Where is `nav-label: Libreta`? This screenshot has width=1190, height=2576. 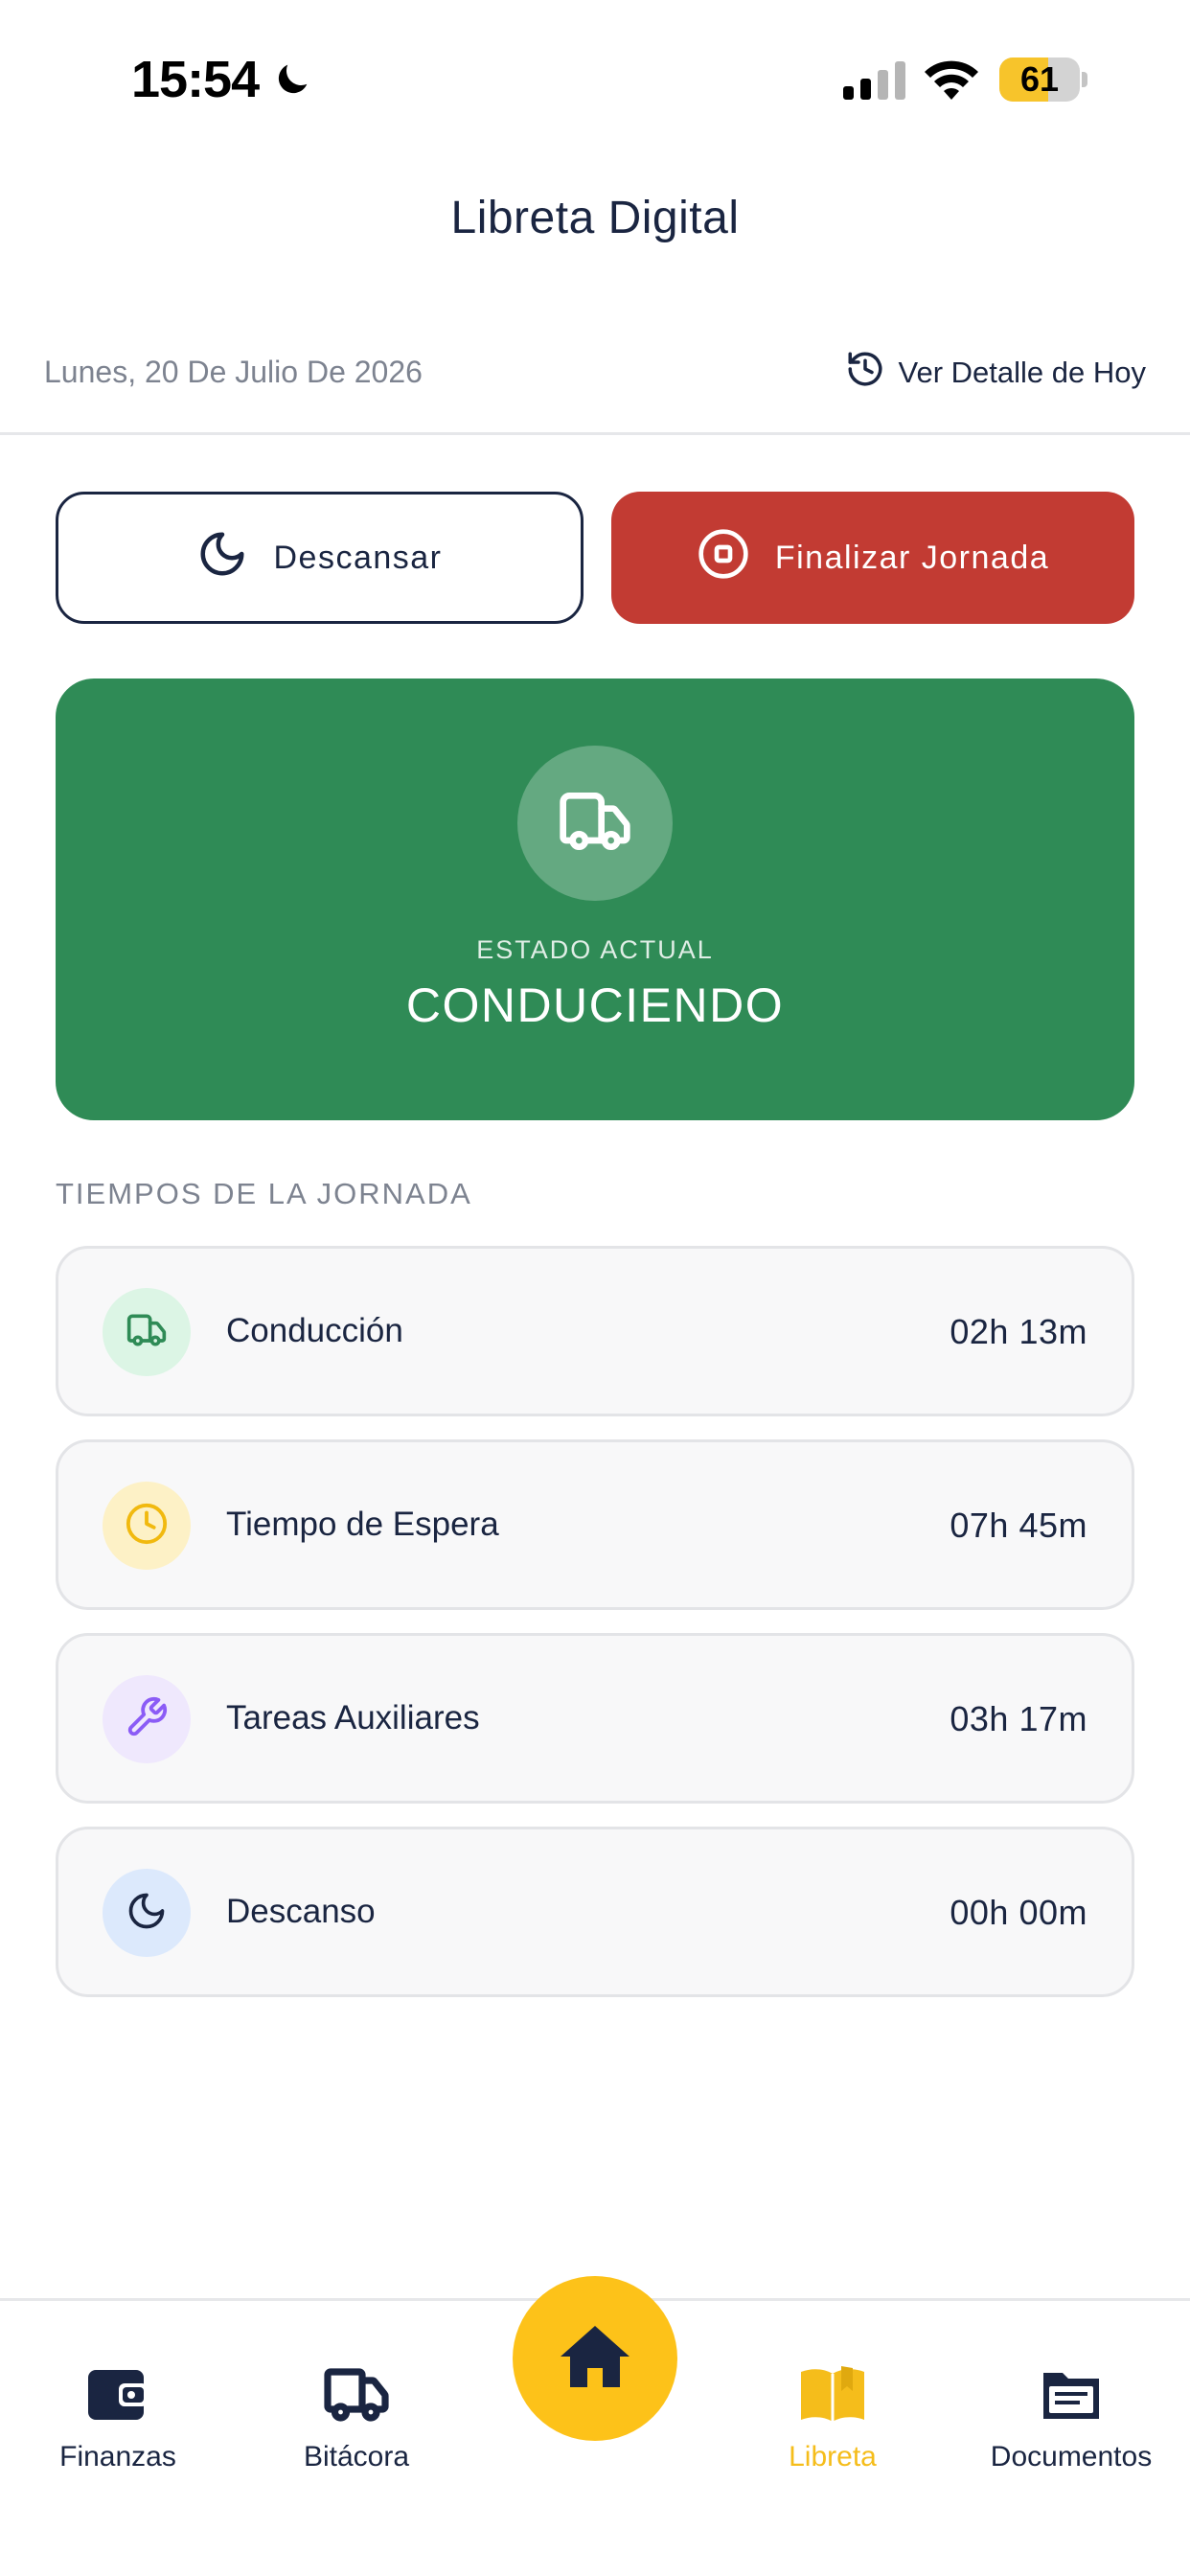
nav-label: Libreta is located at coordinates (833, 2456).